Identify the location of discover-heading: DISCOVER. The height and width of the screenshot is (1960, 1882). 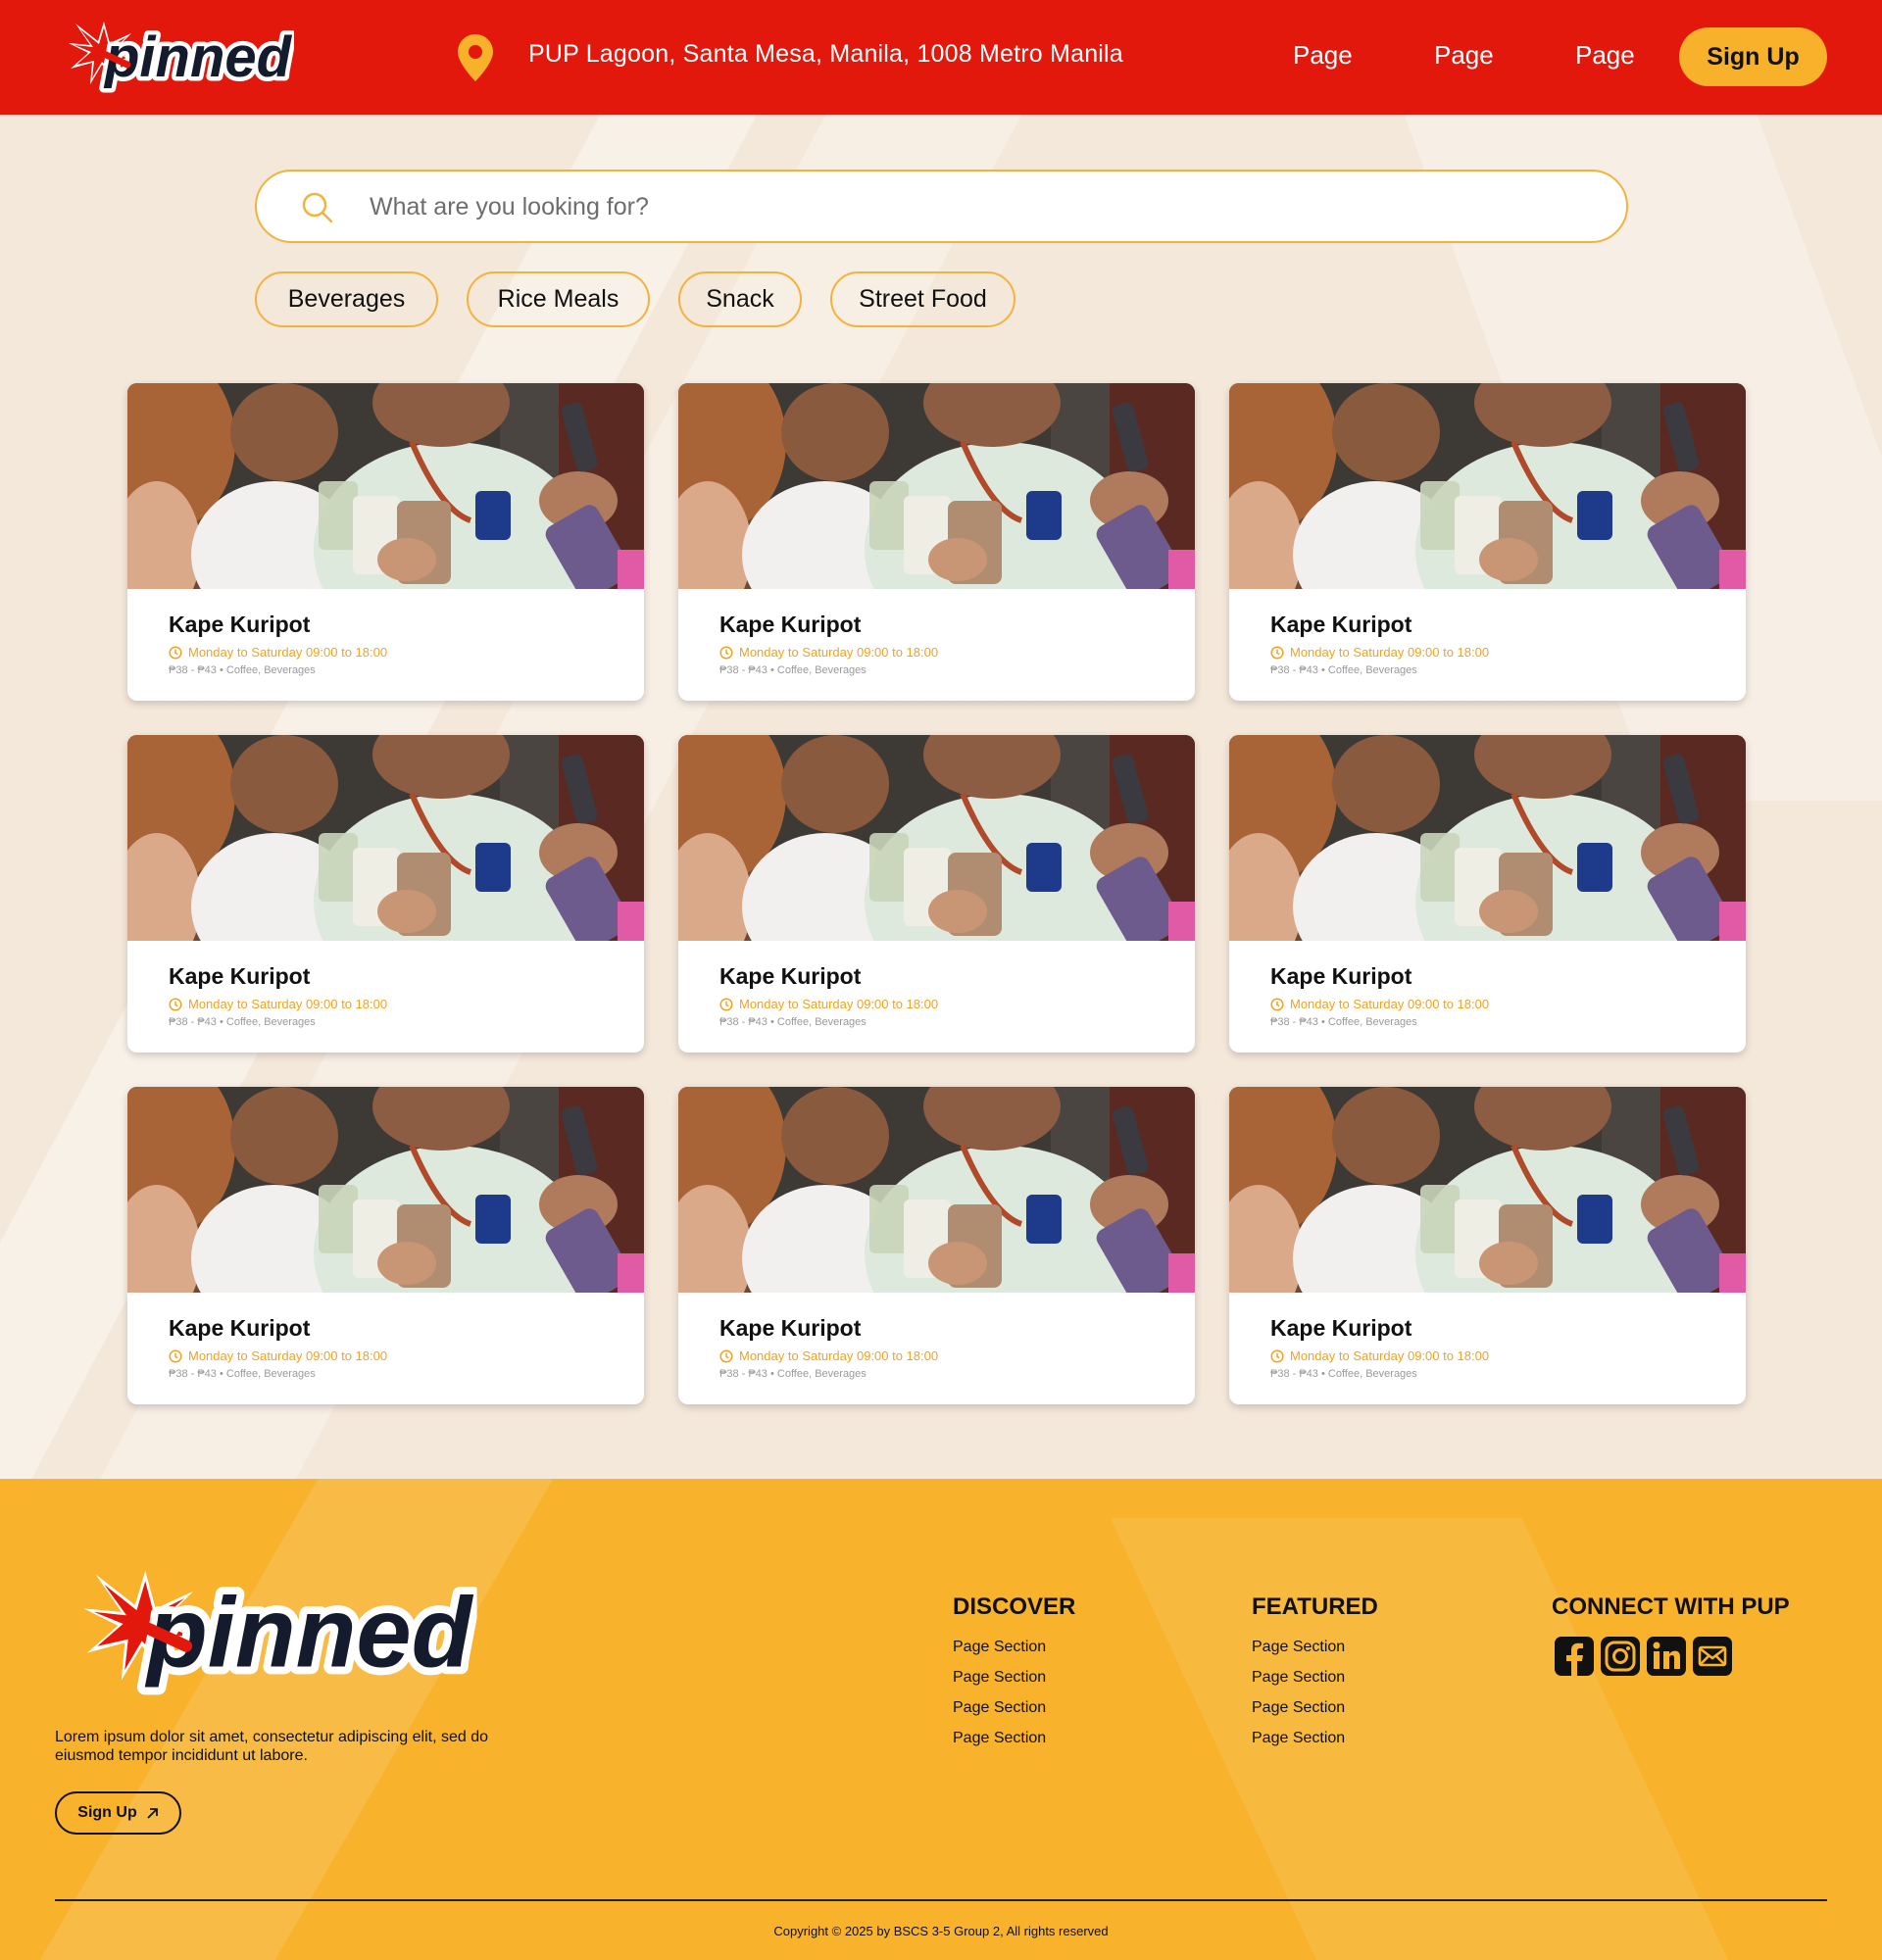
(1015, 1606).